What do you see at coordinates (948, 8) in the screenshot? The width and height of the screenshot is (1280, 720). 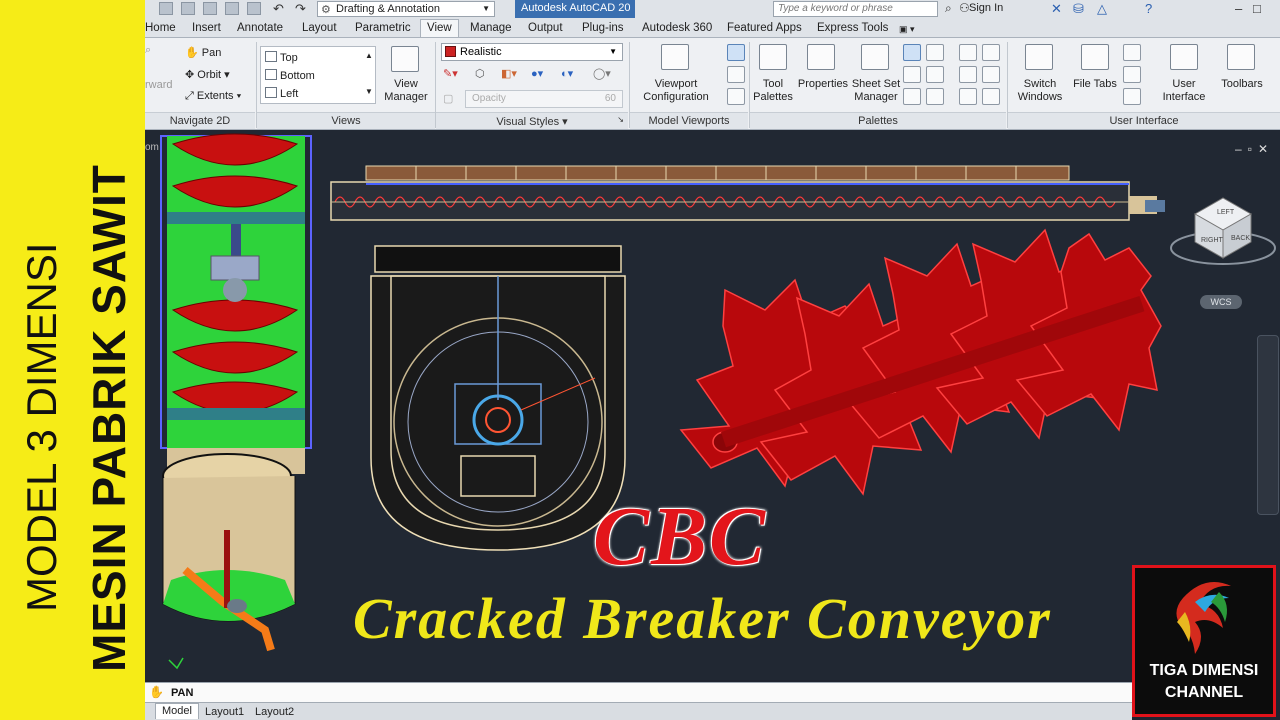 I see `search-icon: ⌕` at bounding box center [948, 8].